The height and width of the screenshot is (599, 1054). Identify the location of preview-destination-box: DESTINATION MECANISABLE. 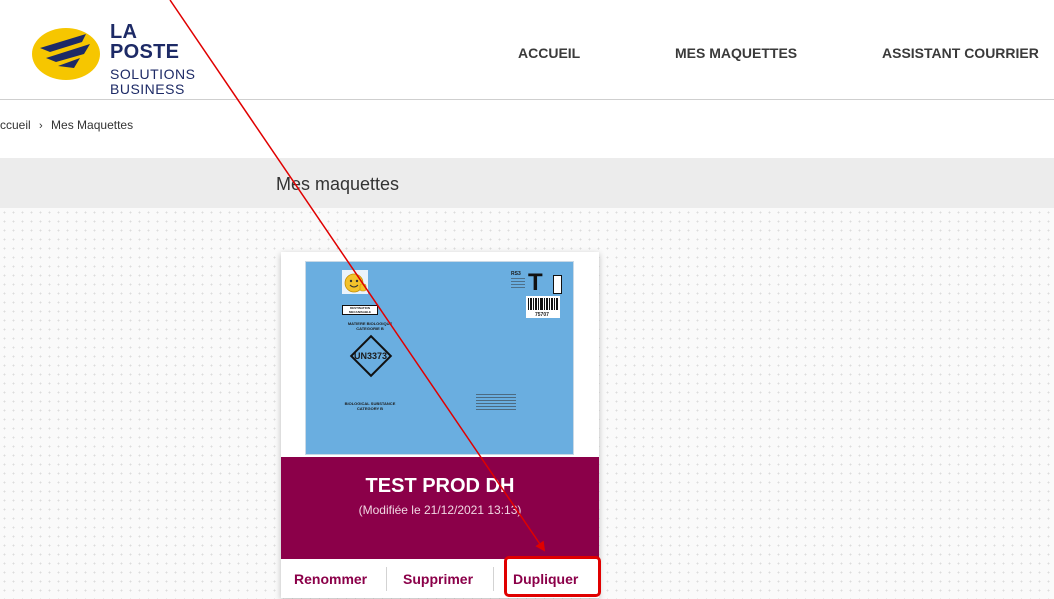
(360, 310).